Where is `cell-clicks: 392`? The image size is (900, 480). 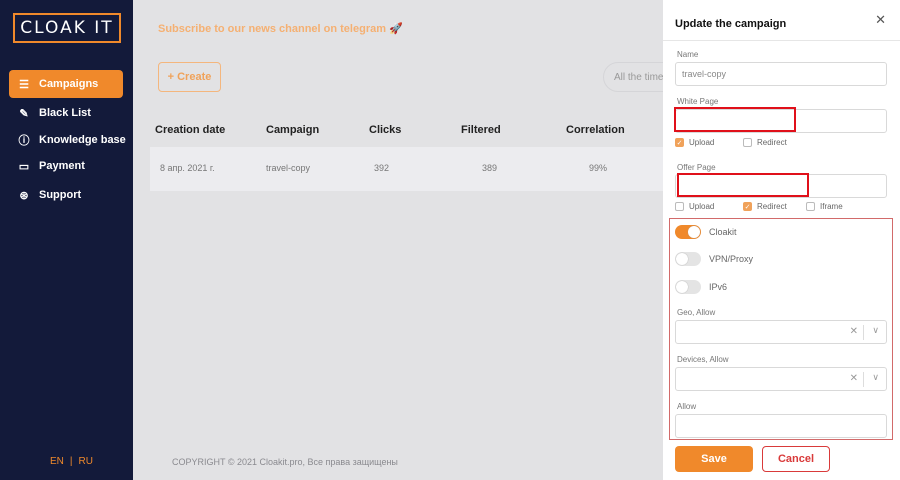 cell-clicks: 392 is located at coordinates (382, 168).